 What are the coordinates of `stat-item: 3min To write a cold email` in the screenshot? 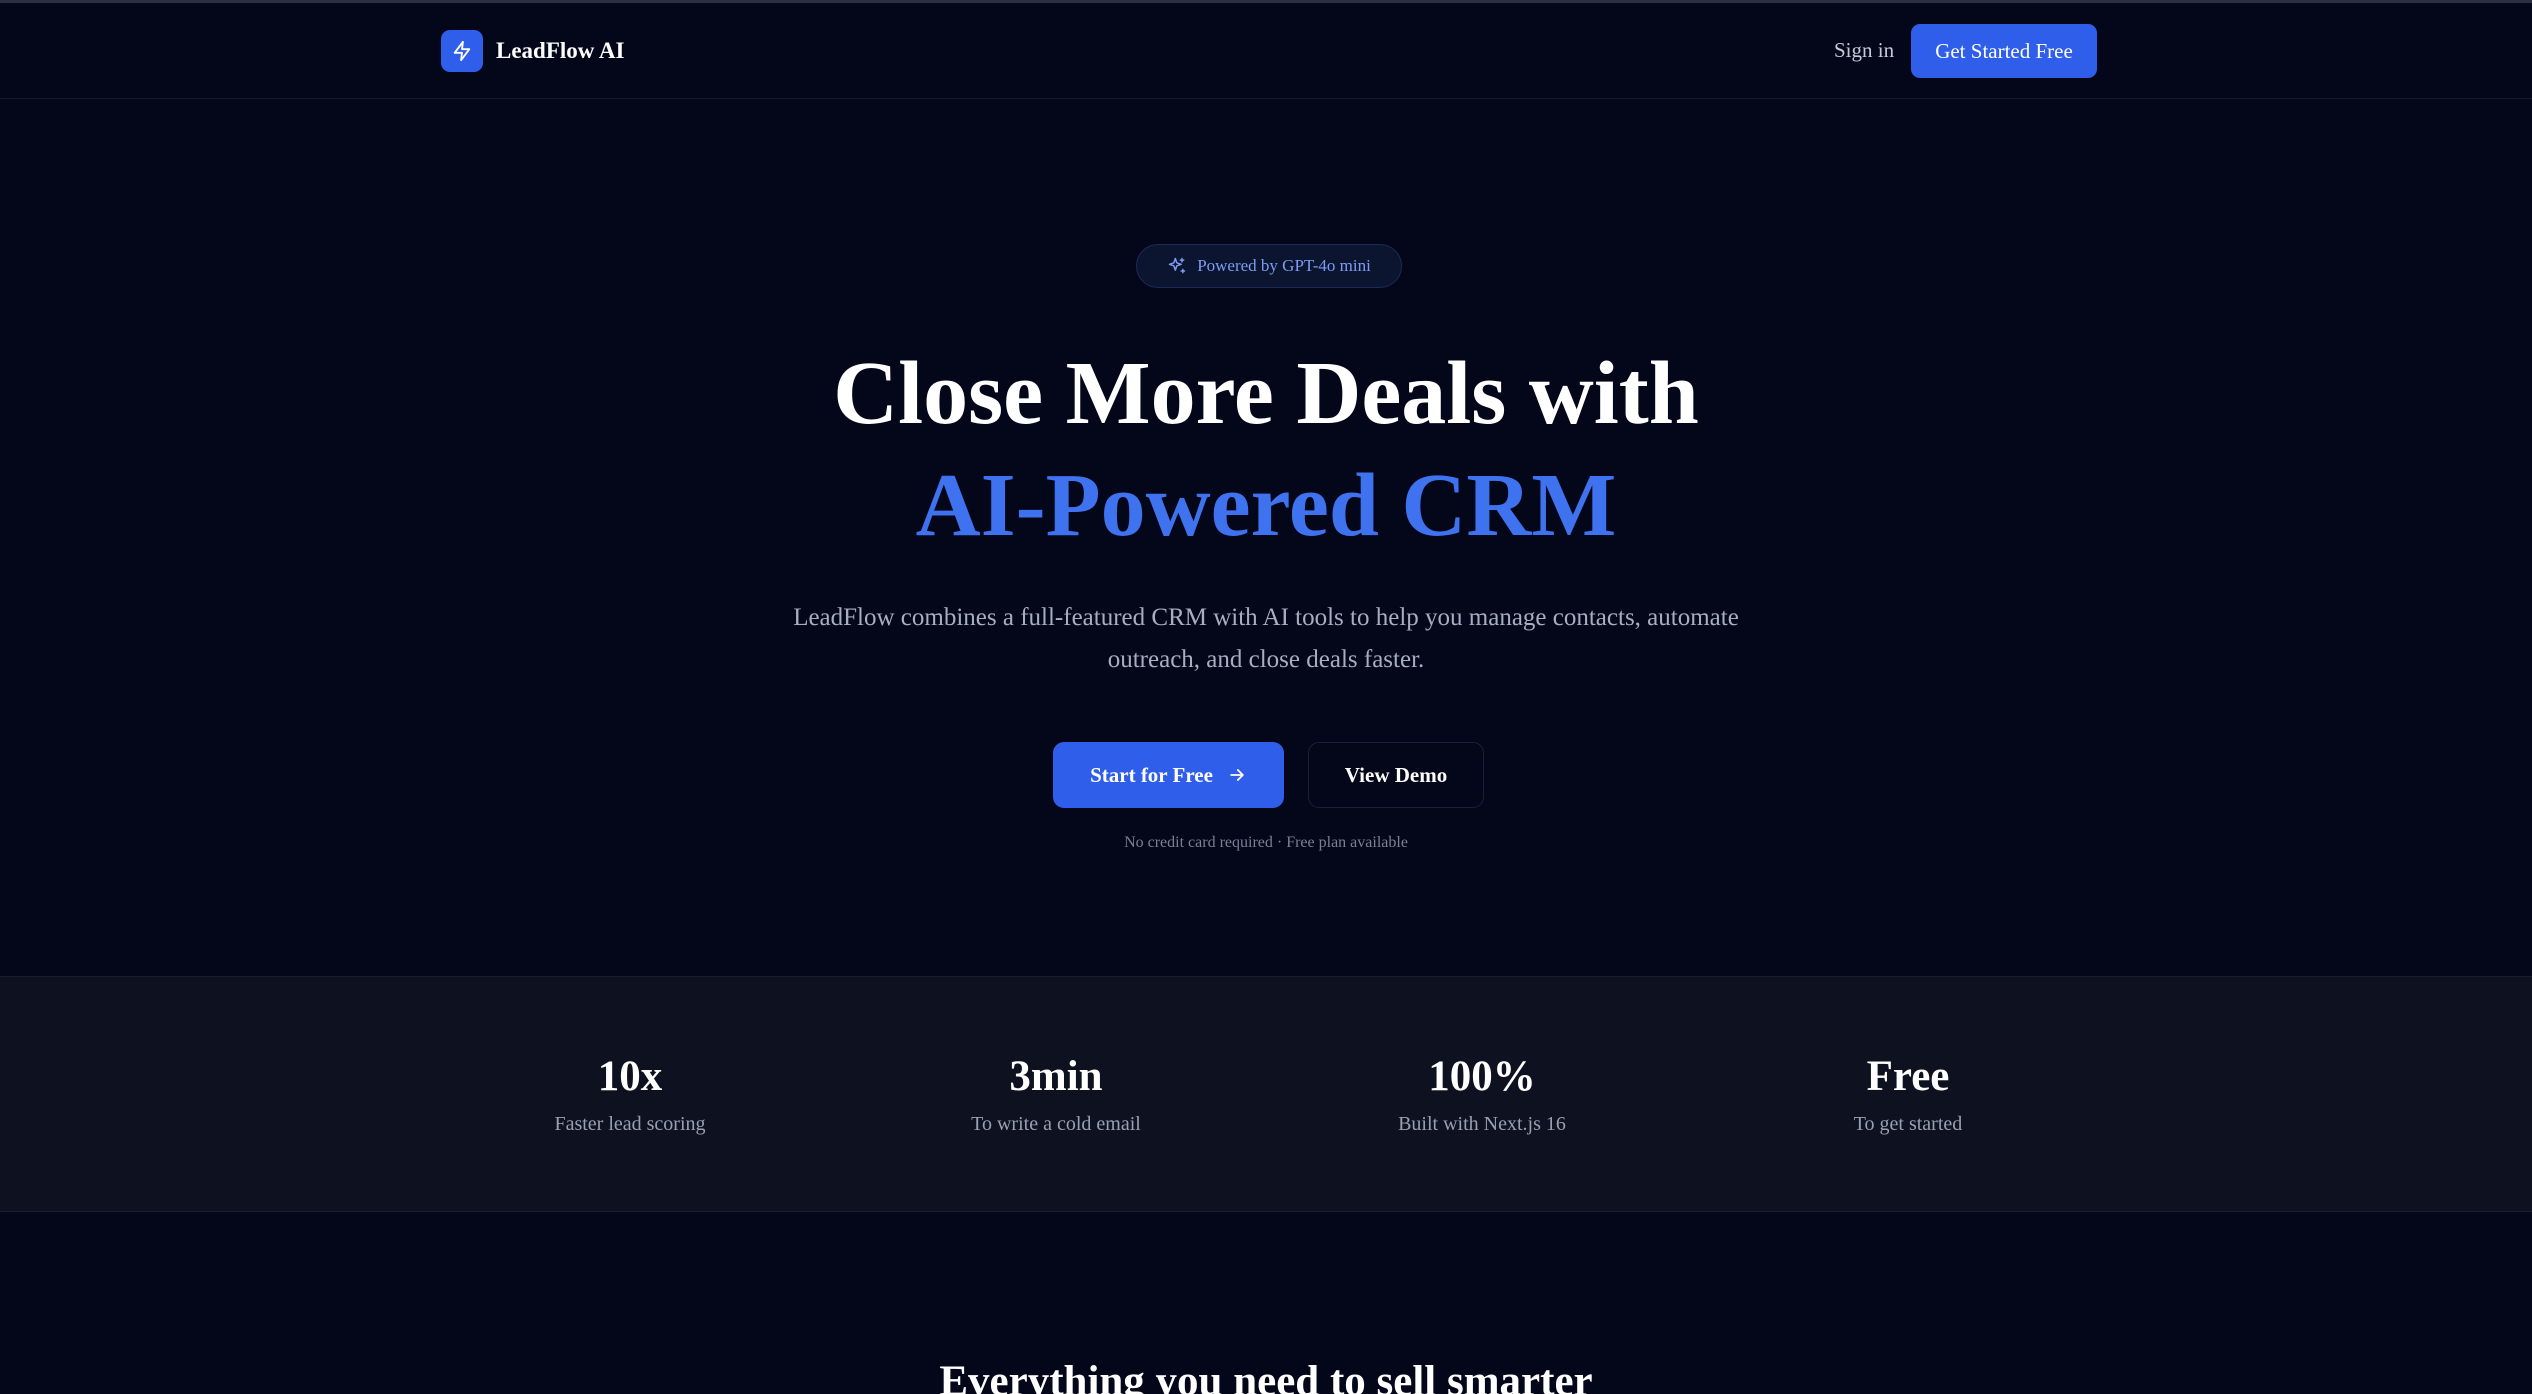 It's located at (1056, 1092).